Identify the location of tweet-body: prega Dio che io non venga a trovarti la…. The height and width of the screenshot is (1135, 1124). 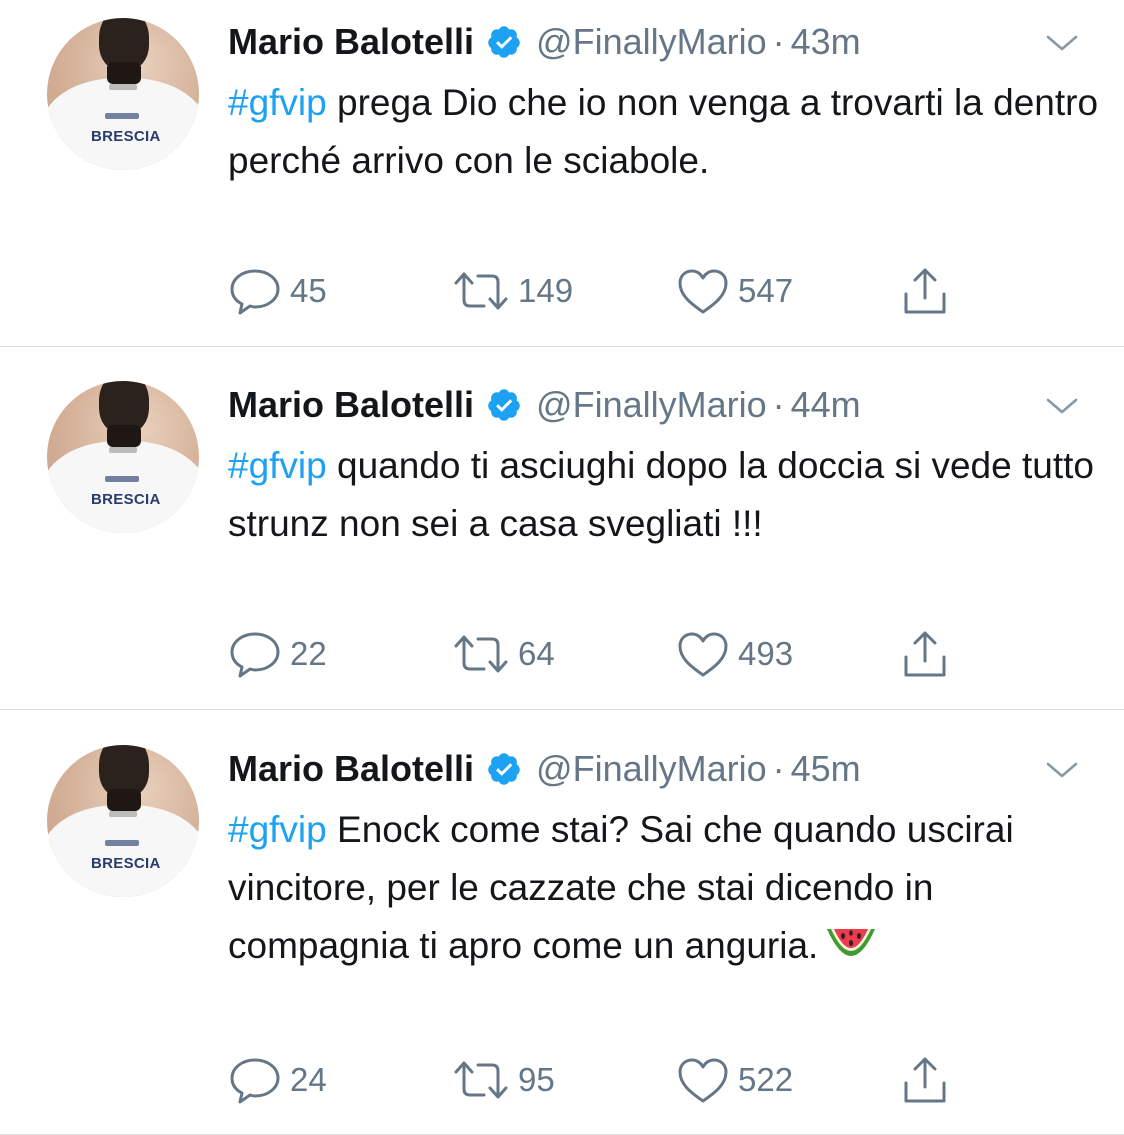
(663, 131).